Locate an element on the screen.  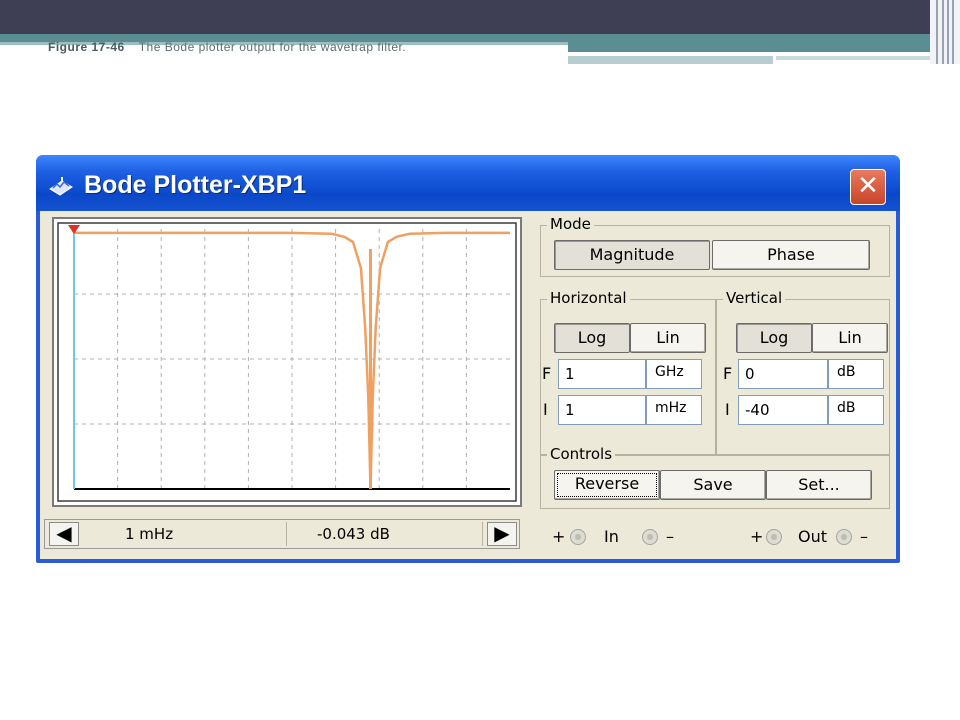
horizontal-final-unit-select: GHz is located at coordinates (674, 374).